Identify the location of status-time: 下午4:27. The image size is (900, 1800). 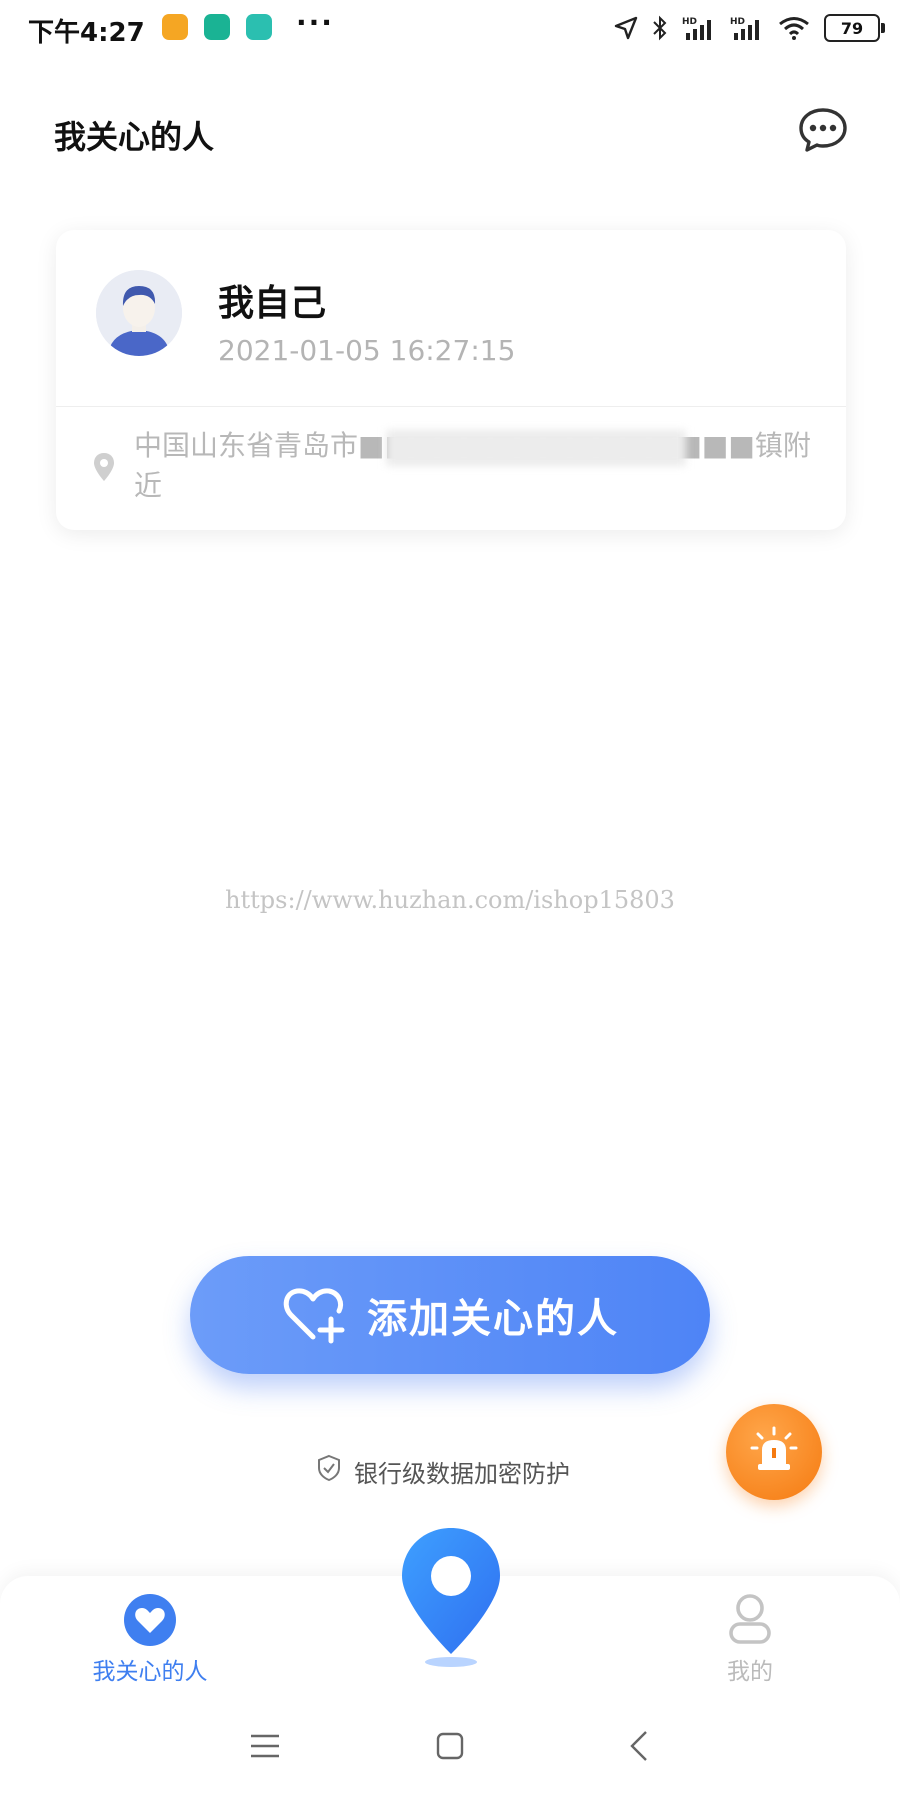
(86, 33).